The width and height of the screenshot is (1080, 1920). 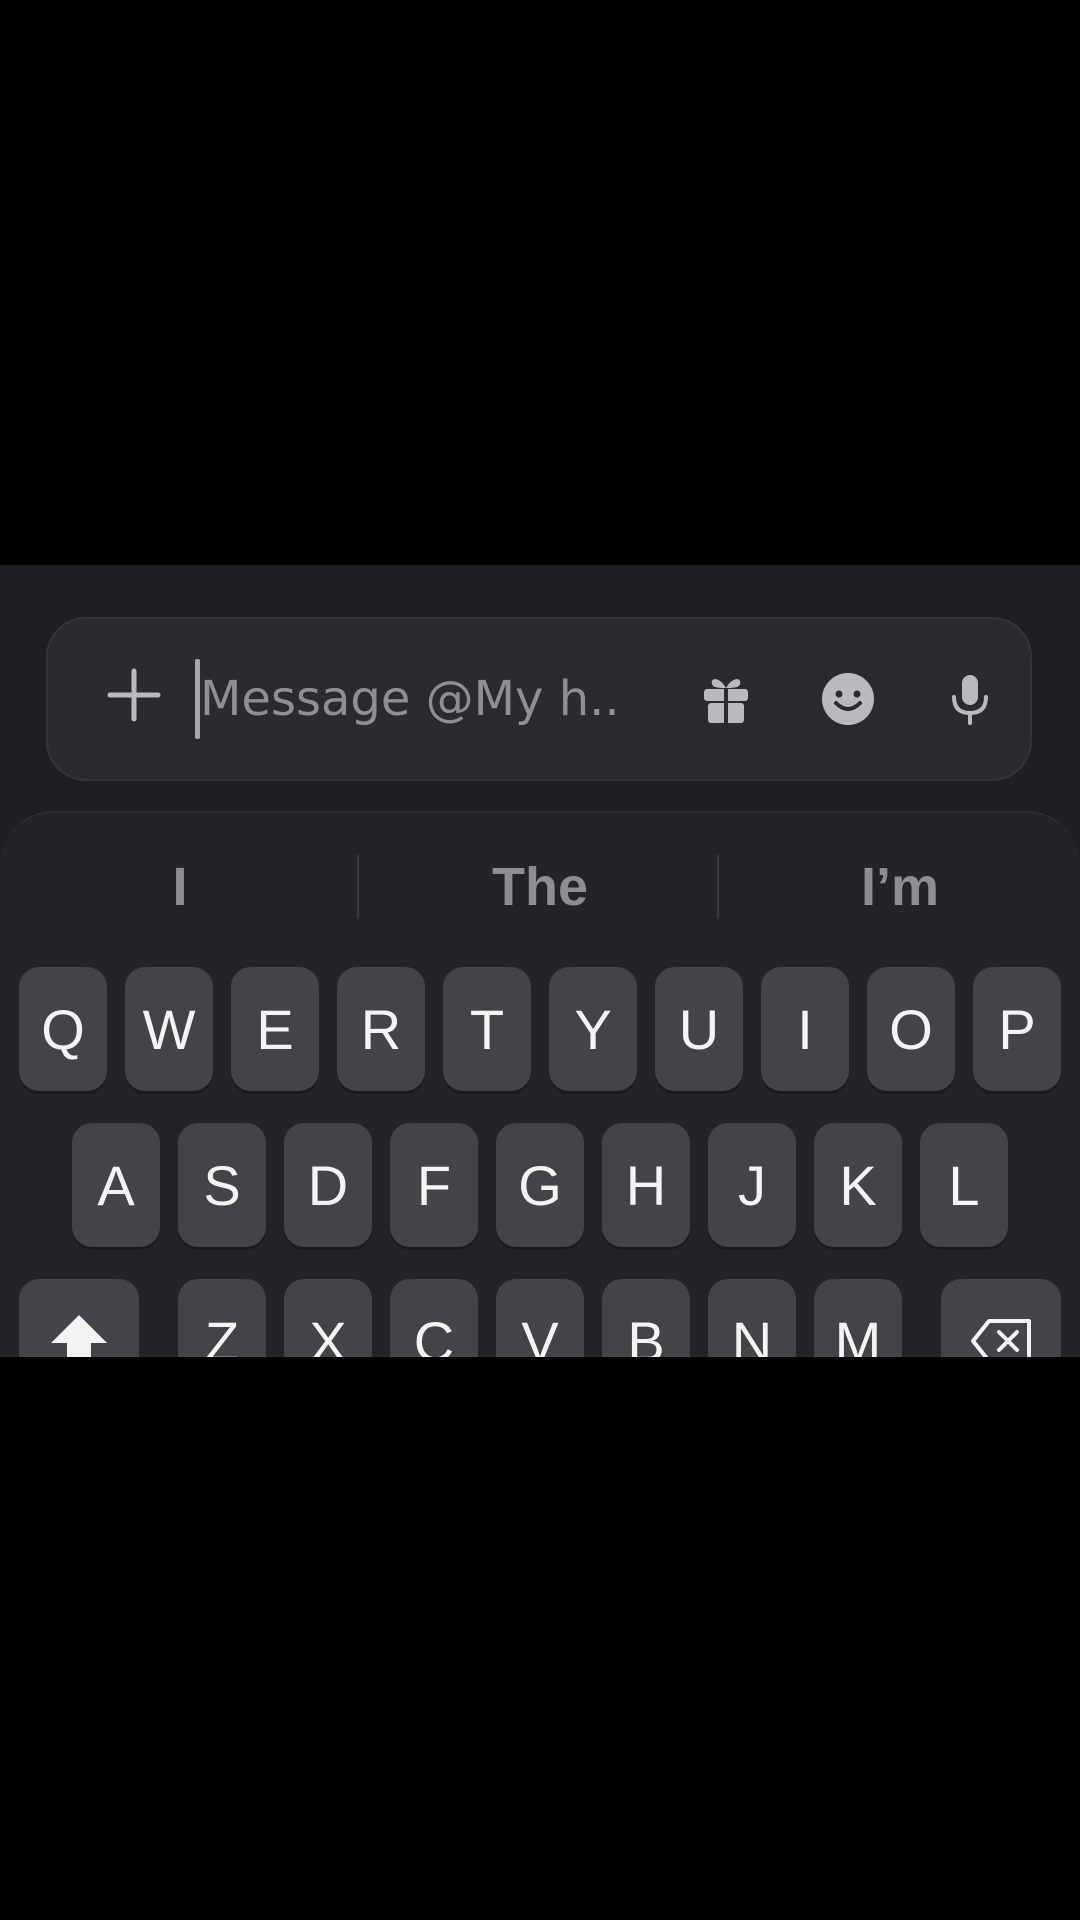 I want to click on key-b: B, so click(x=646, y=1318).